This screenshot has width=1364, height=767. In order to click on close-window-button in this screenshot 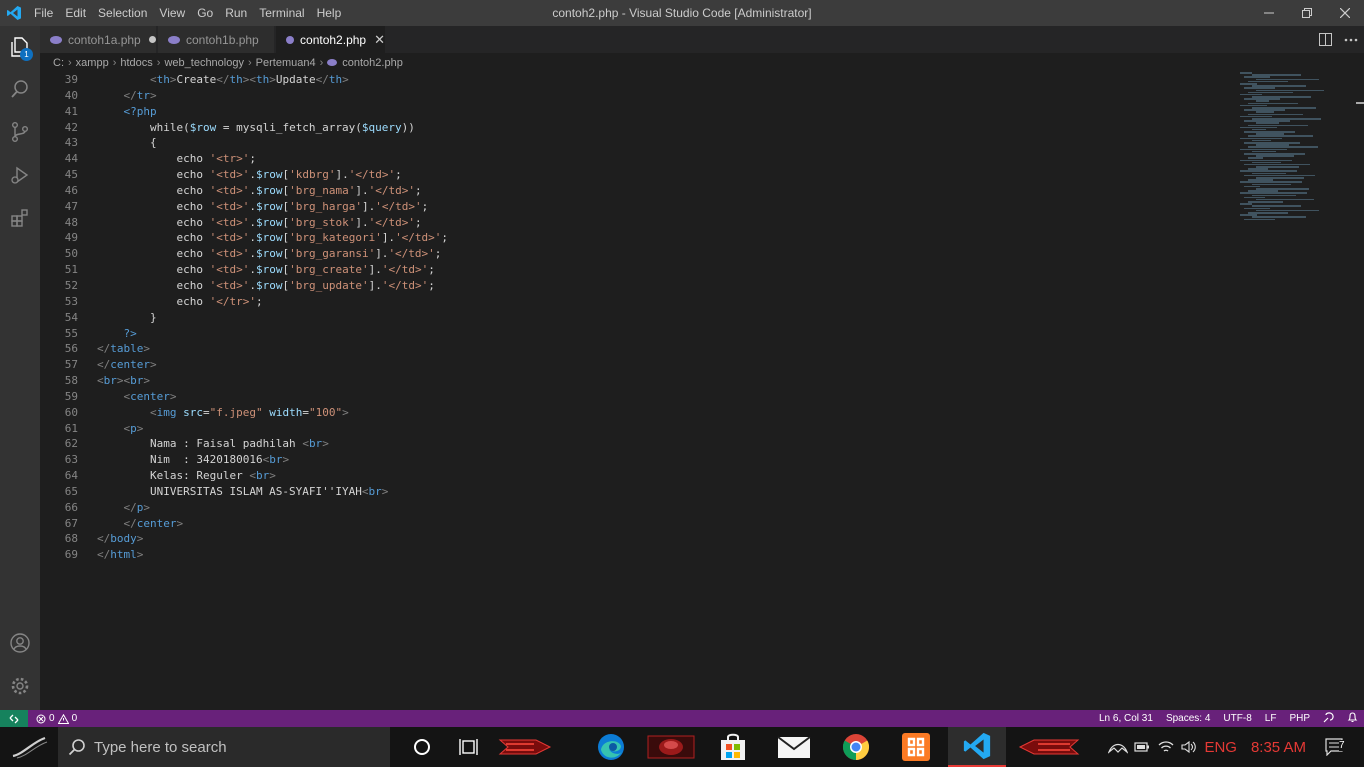, I will do `click(1345, 13)`.